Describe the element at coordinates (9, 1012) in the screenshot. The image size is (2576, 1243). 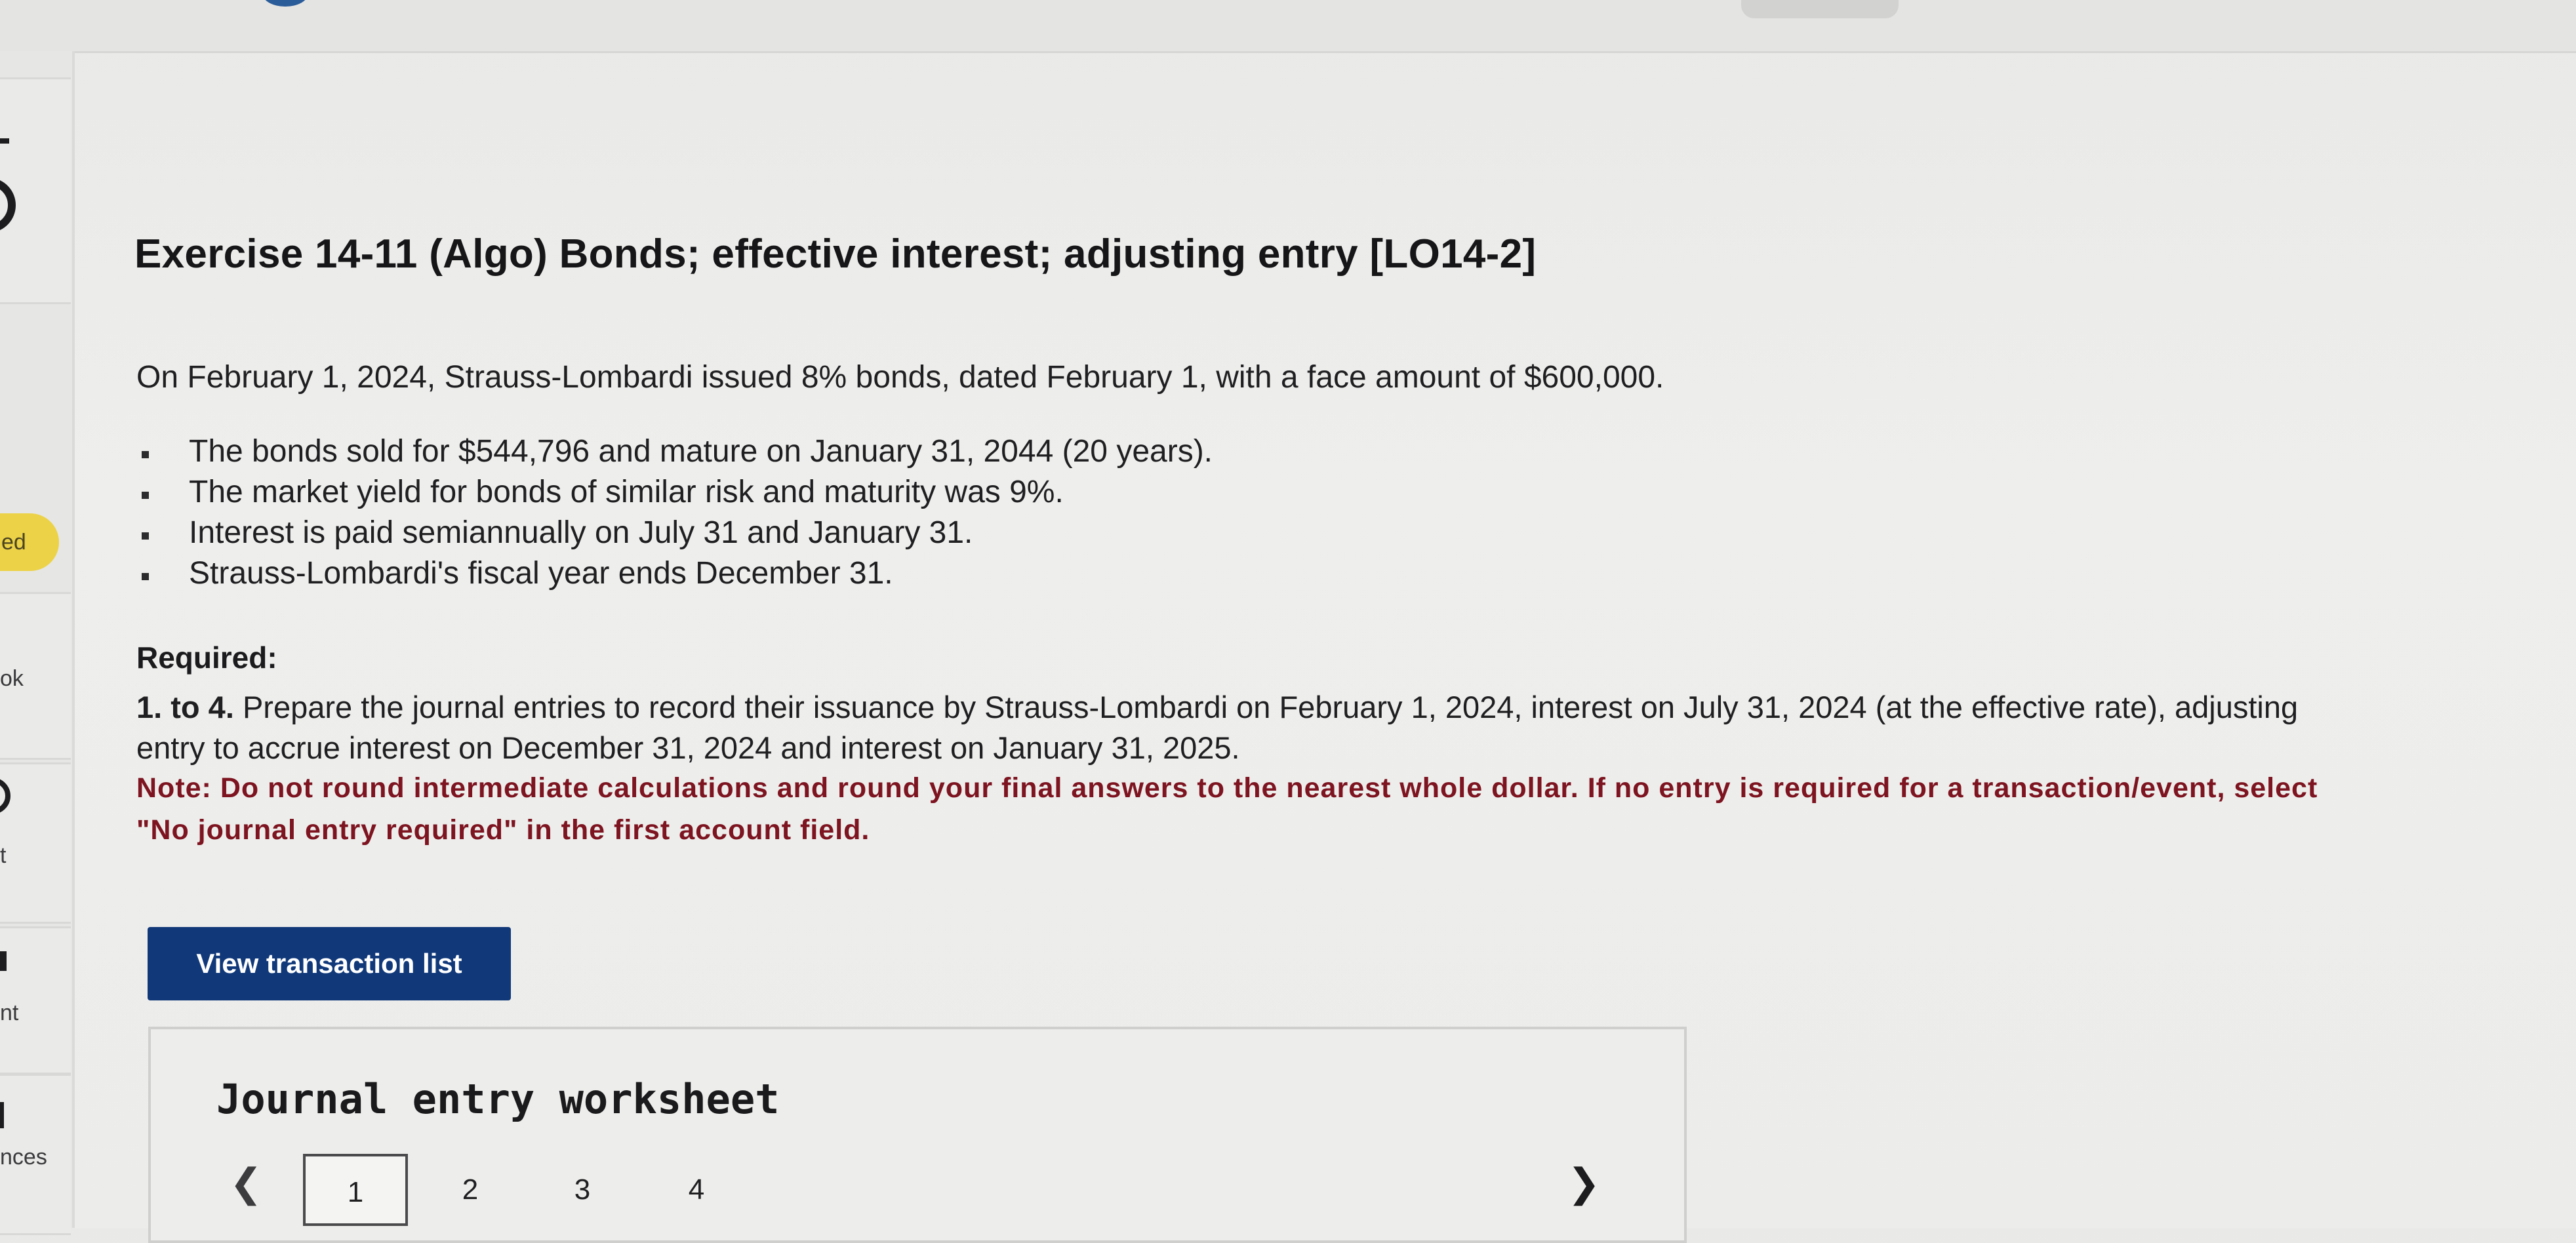
I see `sidebar-item-label: nt` at that location.